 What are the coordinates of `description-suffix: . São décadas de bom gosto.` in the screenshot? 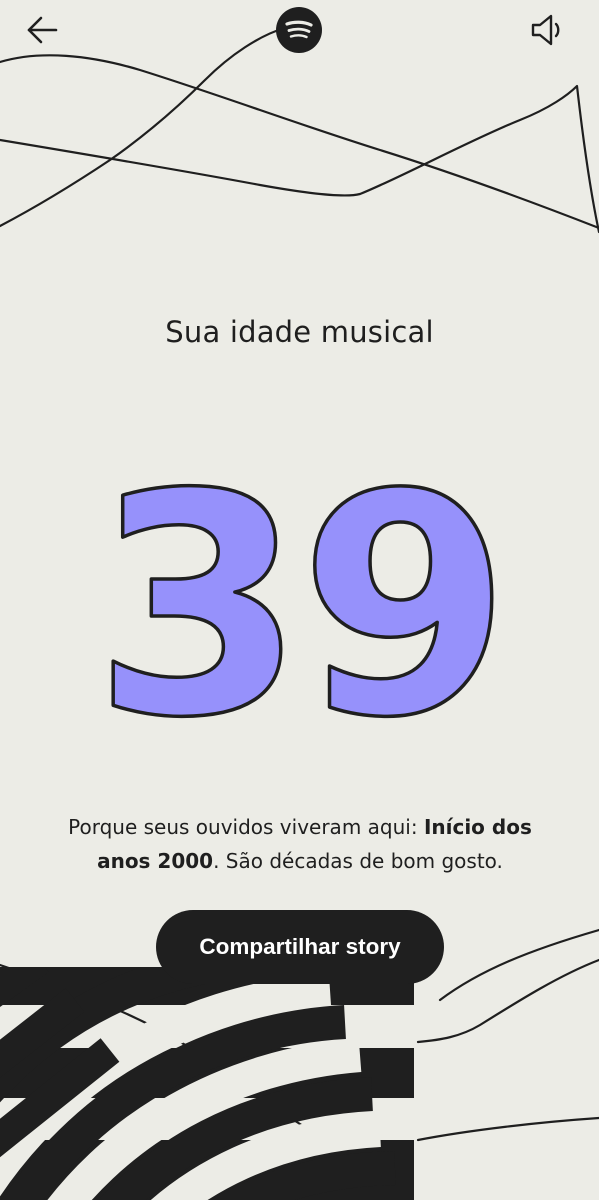 It's located at (358, 861).